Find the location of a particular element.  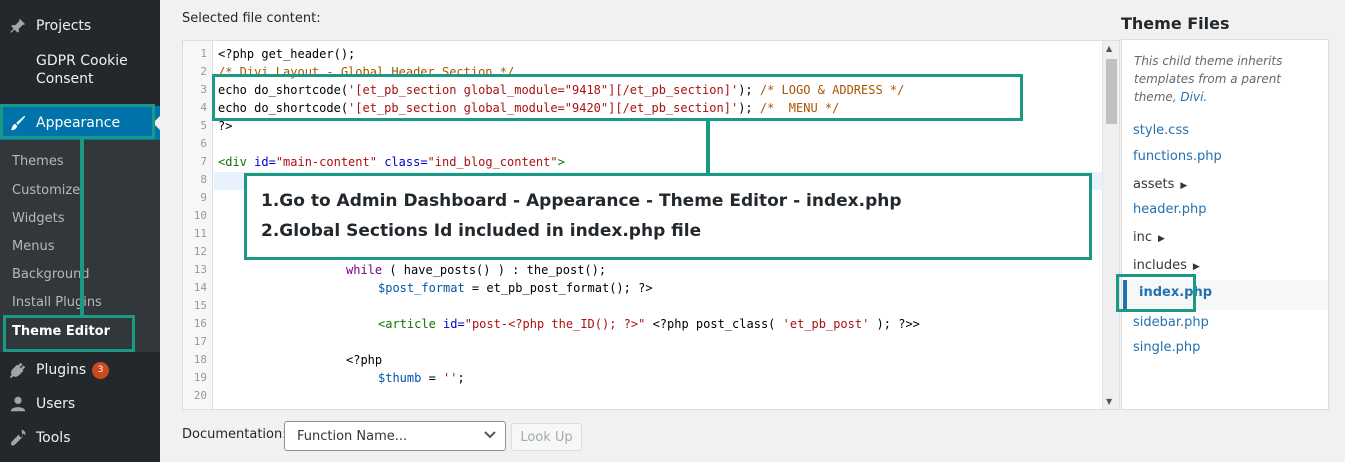

sidebar-item-label: Projects is located at coordinates (64, 26).